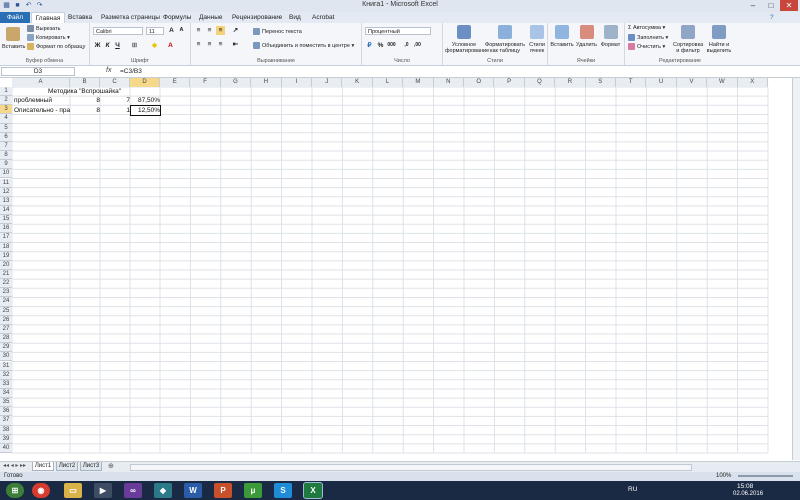 The image size is (800, 500). I want to click on decrease-font-icon: A, so click(181, 30).